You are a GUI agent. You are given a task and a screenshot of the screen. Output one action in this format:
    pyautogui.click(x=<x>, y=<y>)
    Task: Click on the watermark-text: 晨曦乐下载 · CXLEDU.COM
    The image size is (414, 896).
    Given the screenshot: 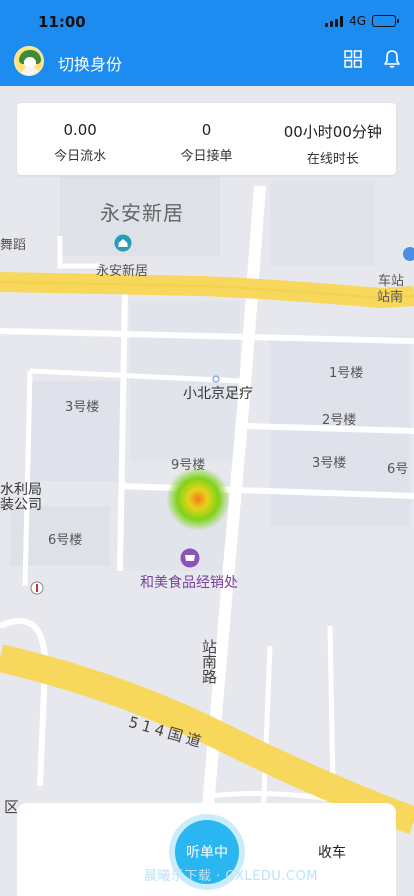 What is the action you would take?
    pyautogui.click(x=231, y=876)
    